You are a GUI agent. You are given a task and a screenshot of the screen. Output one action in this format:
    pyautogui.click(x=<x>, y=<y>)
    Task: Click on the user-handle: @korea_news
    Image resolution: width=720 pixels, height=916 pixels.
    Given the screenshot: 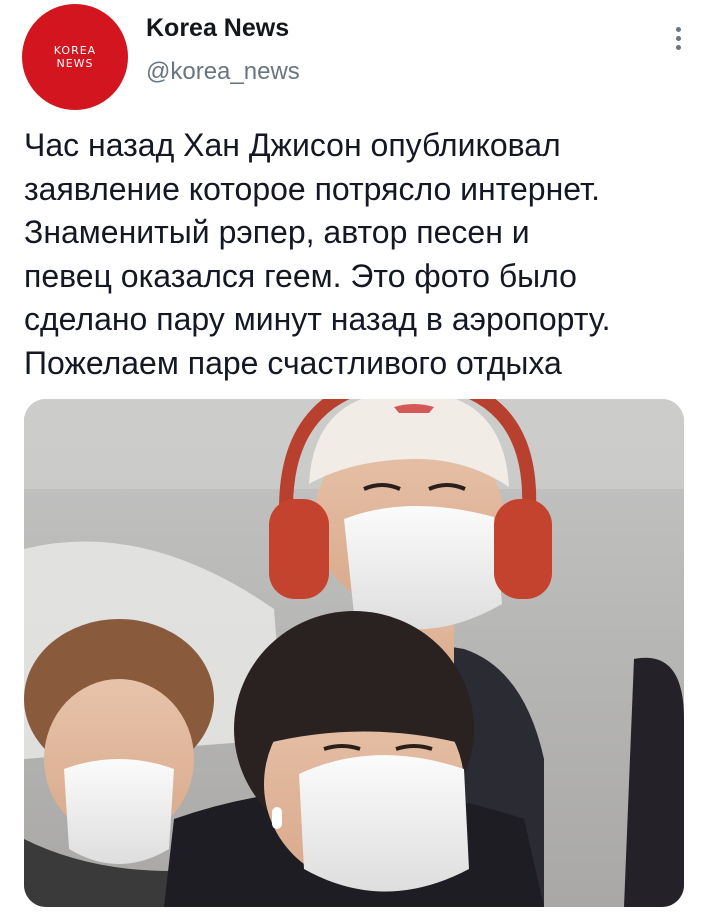 What is the action you would take?
    pyautogui.click(x=223, y=72)
    